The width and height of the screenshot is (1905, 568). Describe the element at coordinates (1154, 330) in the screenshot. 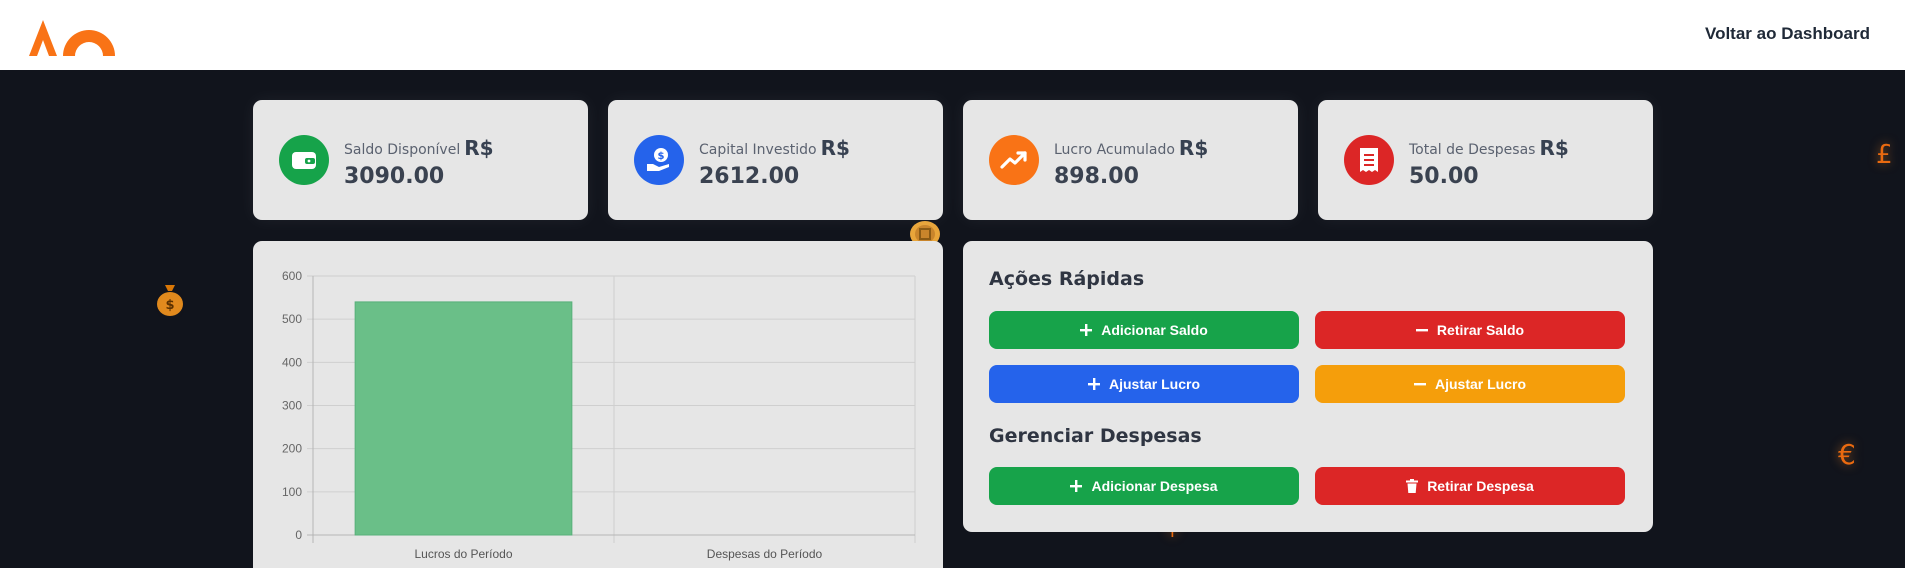

I see `button-label: Adicionar Saldo` at that location.